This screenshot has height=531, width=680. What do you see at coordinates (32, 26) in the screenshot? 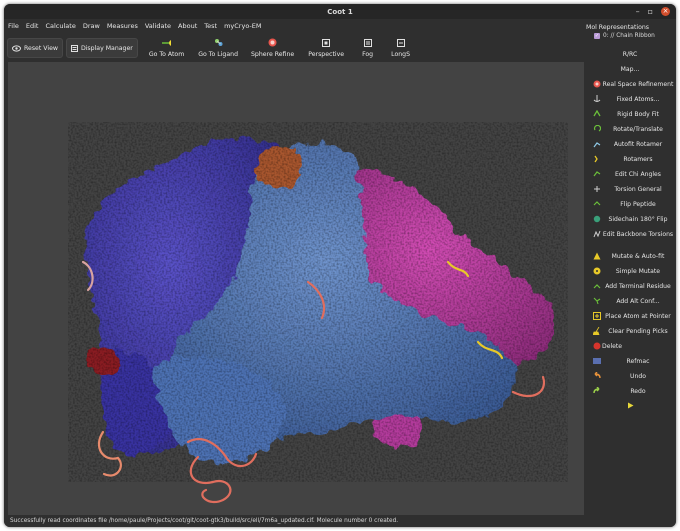
I see `menu-edit: Edit` at bounding box center [32, 26].